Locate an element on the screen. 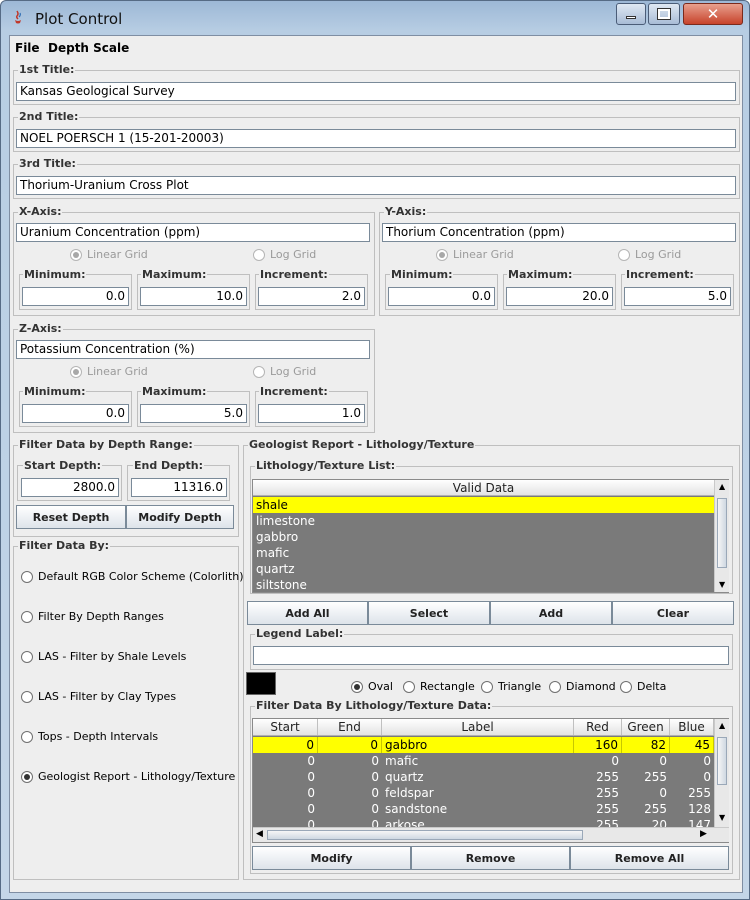  remove-button: Remove is located at coordinates (490, 858).